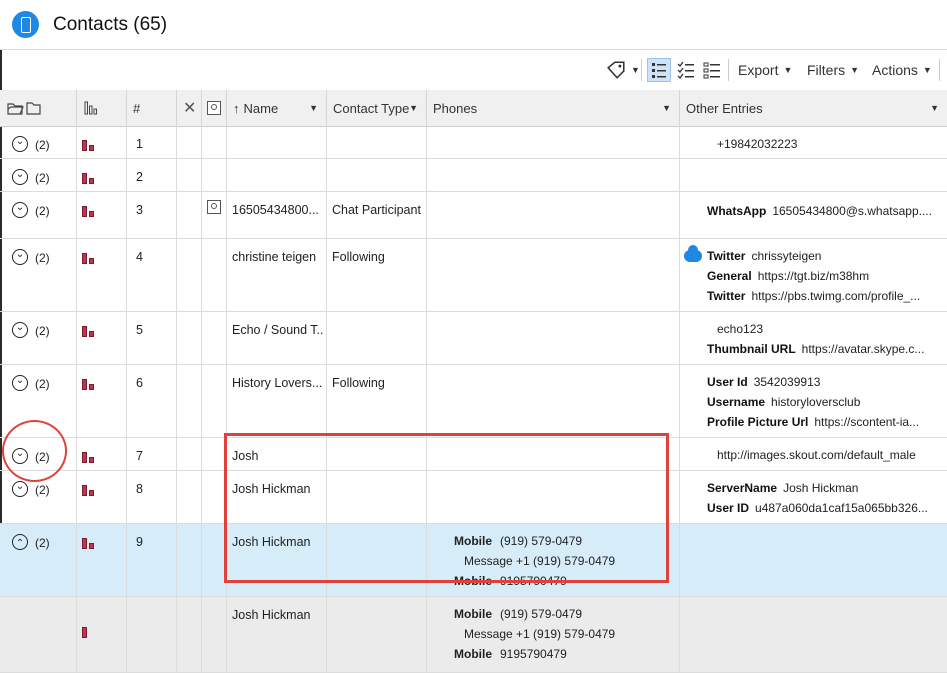 This screenshot has height=673, width=947. I want to click on collapse-icon: ⌃, so click(20, 542).